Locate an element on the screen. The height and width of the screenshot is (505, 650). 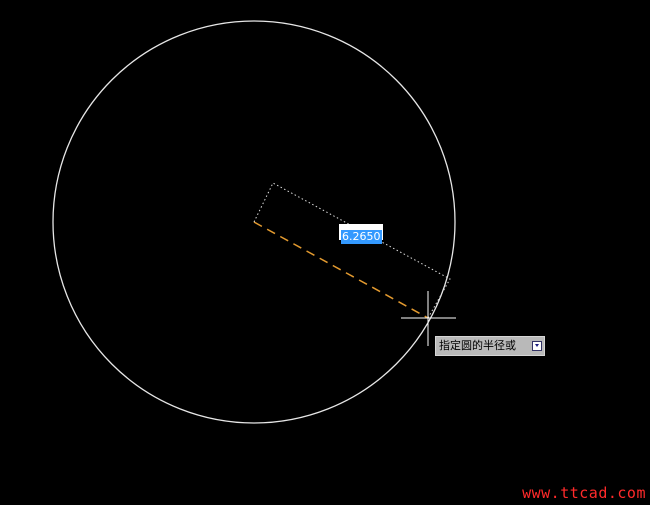
prompt-text: 指定圆的半径或 is located at coordinates (477, 345).